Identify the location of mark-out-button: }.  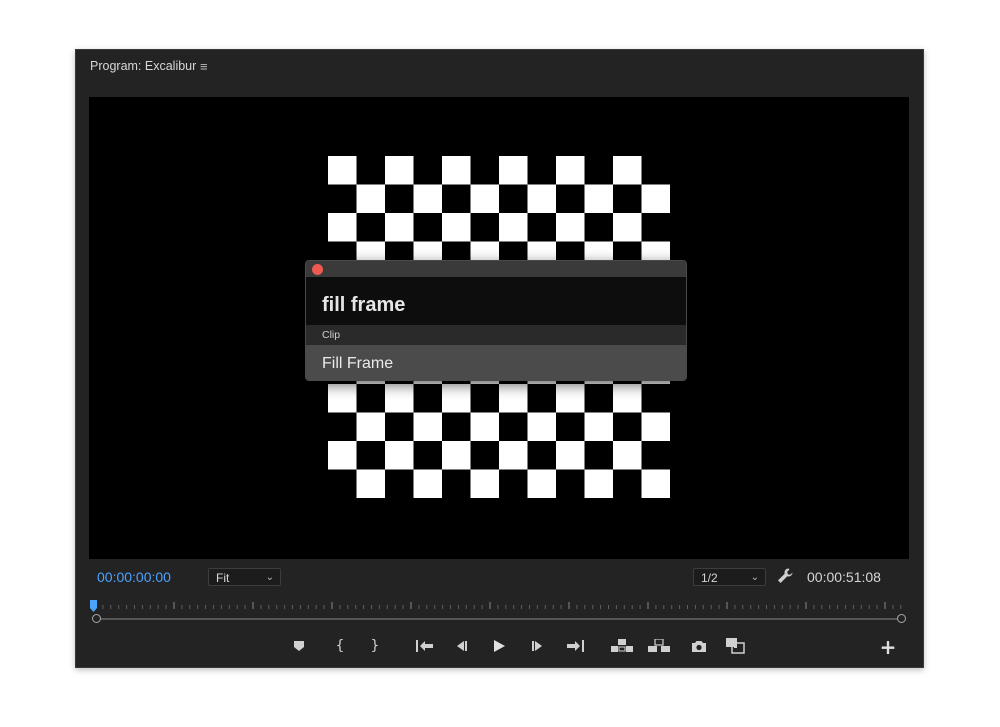
(375, 646).